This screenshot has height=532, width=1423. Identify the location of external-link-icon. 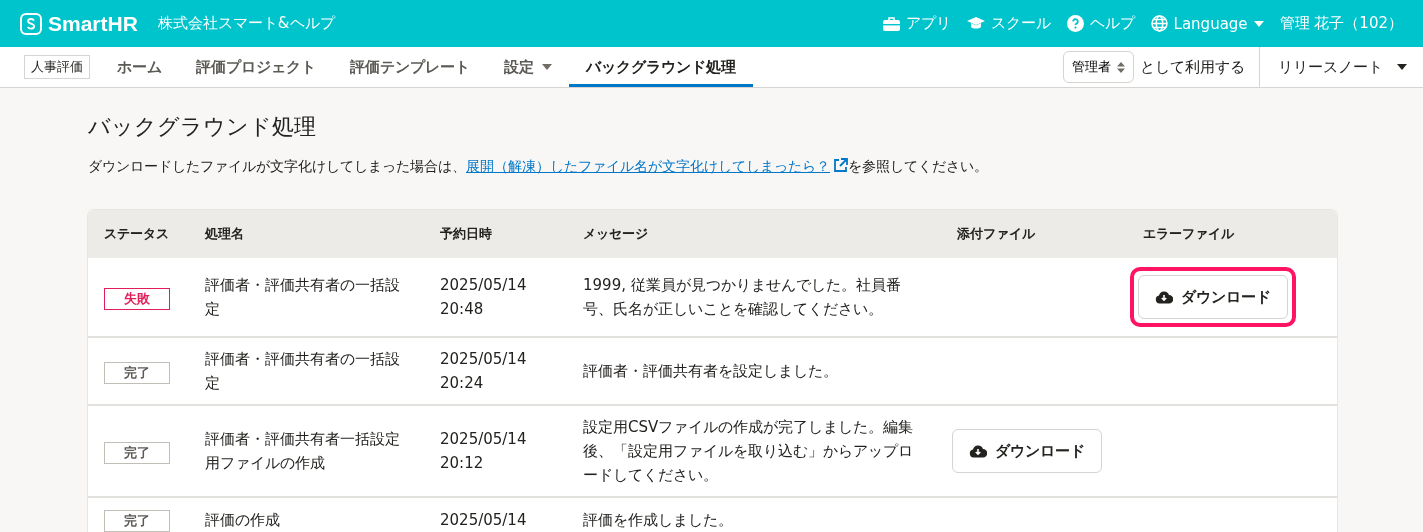
(840, 165).